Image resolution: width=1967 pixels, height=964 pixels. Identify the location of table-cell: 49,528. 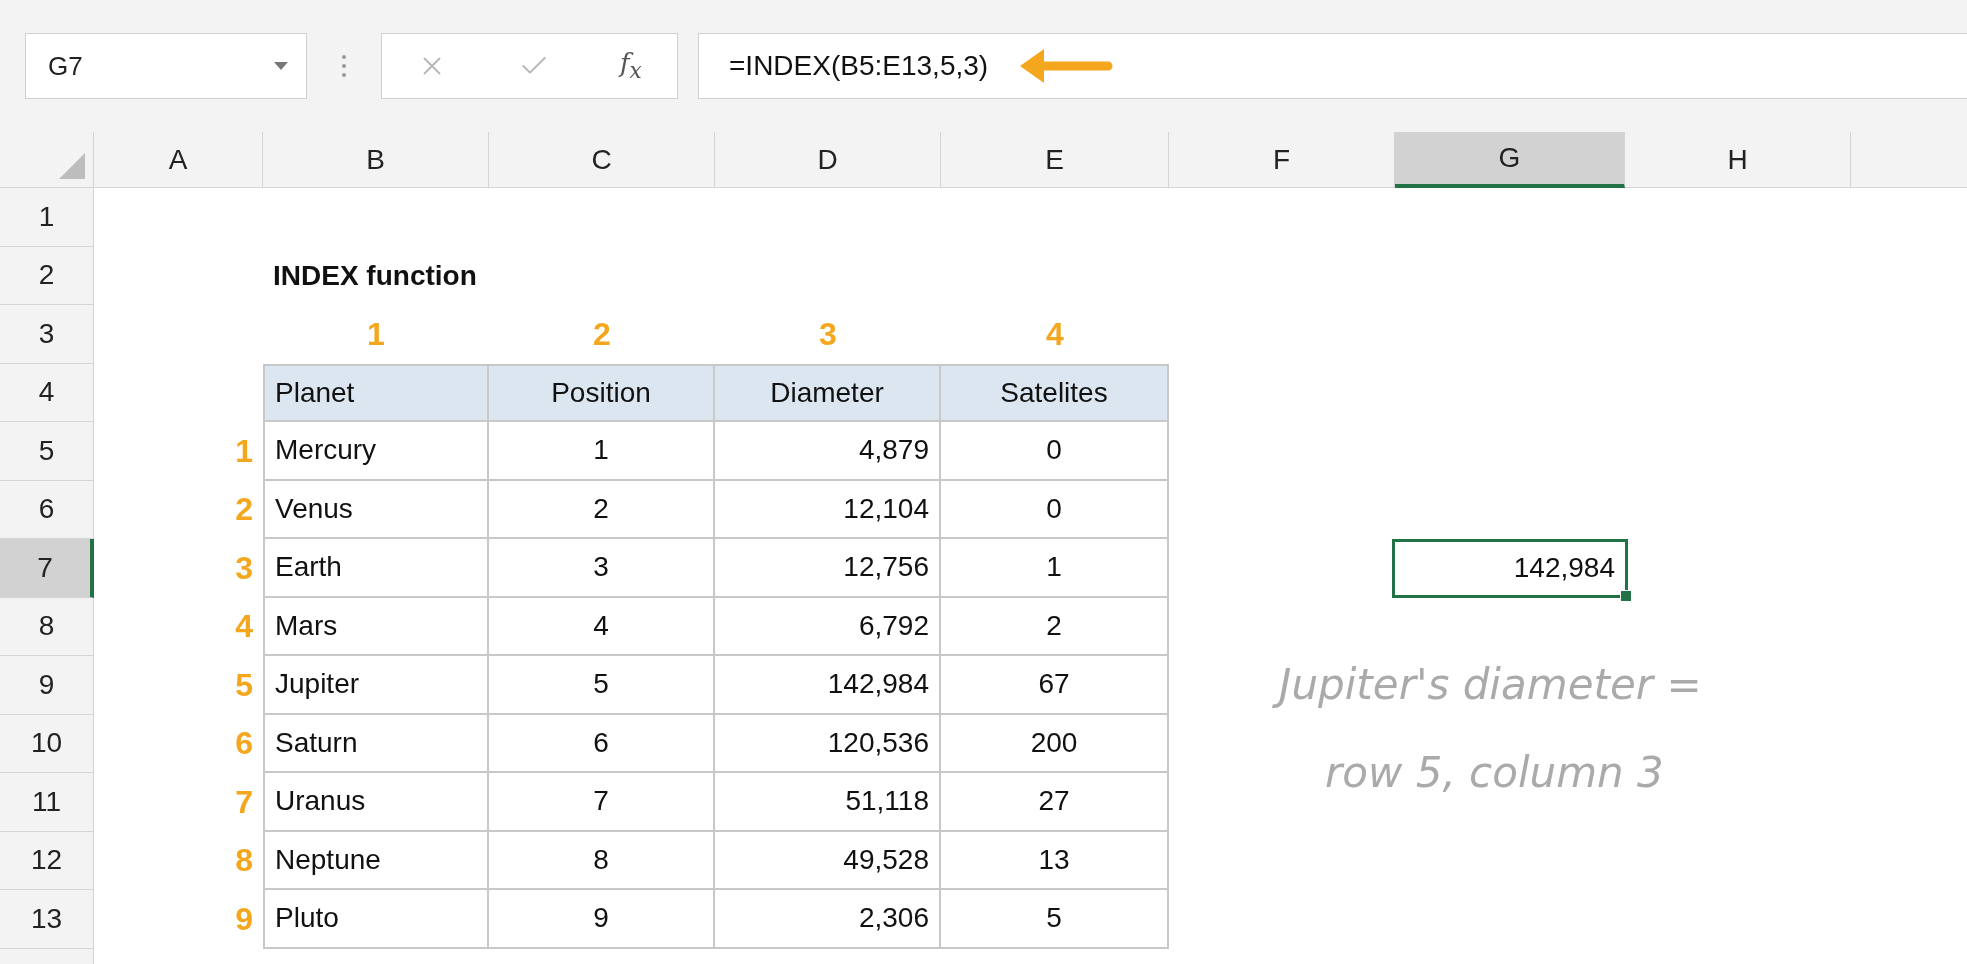
(828, 860).